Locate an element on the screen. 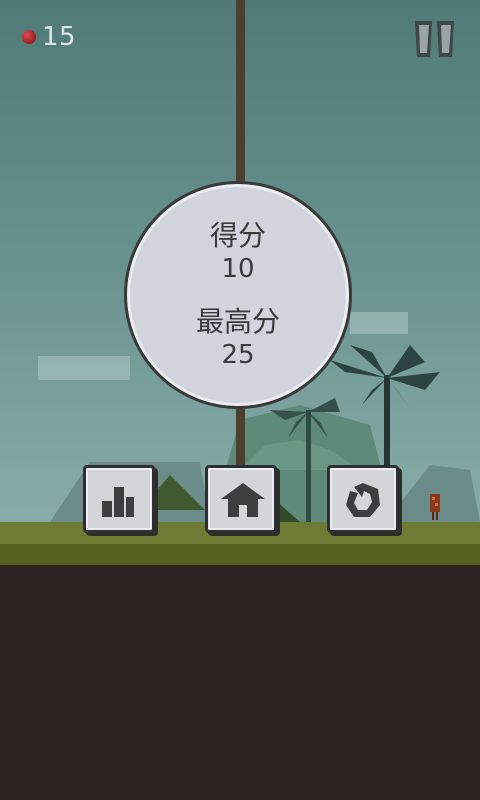 This screenshot has width=480, height=800. rope is located at coordinates (240, 92).